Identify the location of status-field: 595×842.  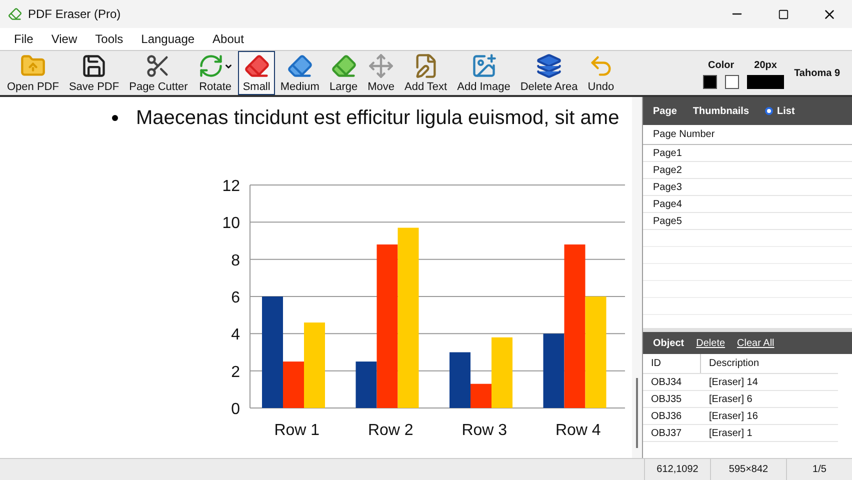
(748, 469).